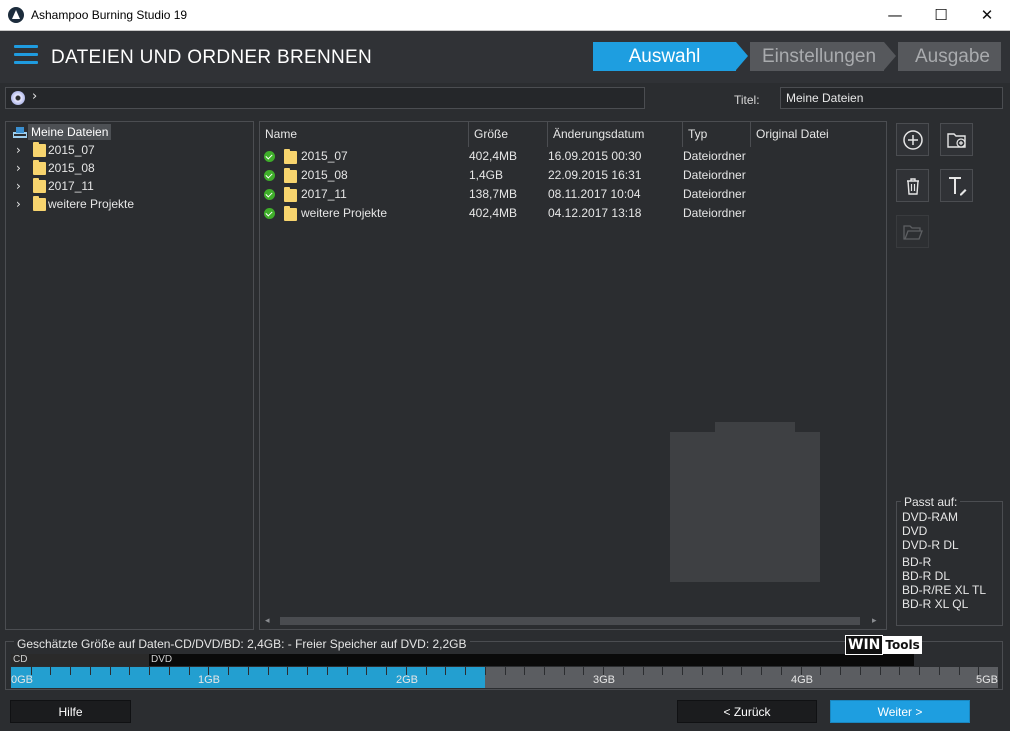 The height and width of the screenshot is (731, 1010). I want to click on cell-name: 2017_11, so click(324, 194).